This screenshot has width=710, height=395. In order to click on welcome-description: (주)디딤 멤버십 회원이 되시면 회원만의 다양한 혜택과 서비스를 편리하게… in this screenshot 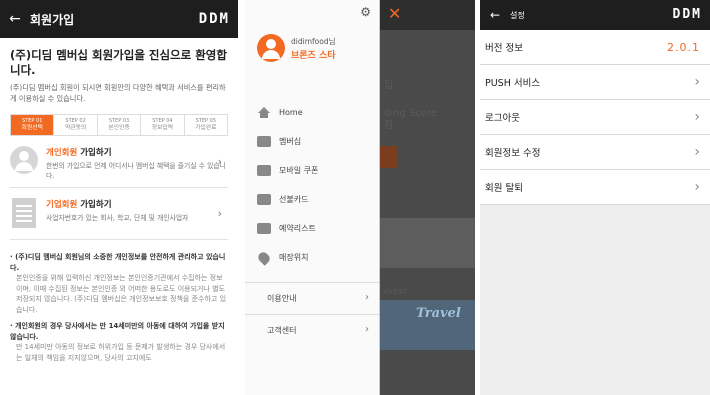, I will do `click(118, 93)`.